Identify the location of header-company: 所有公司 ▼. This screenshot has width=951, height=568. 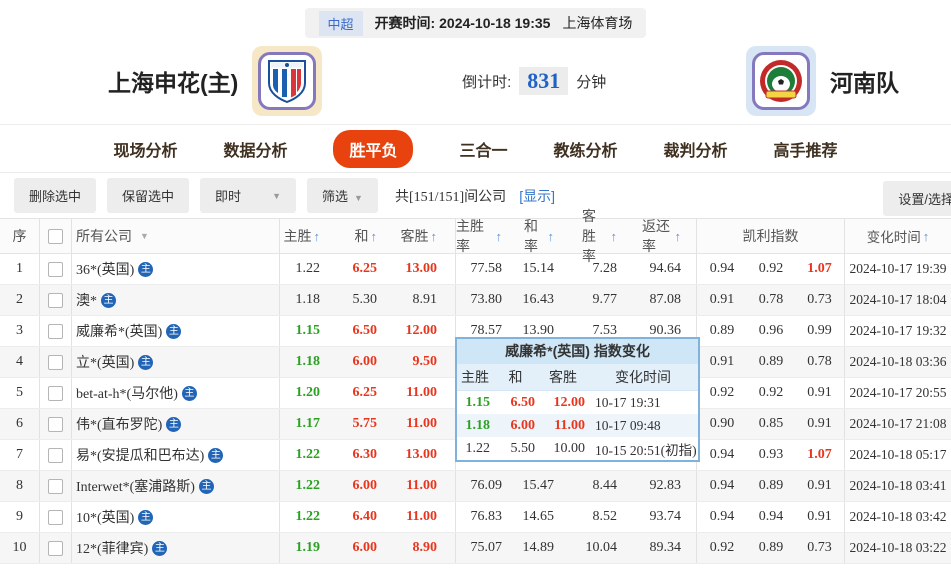
(176, 236).